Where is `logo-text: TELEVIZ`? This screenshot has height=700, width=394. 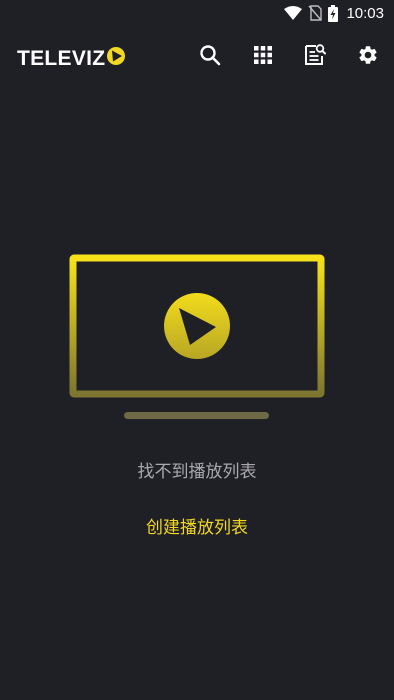
logo-text: TELEVIZ is located at coordinates (61, 58).